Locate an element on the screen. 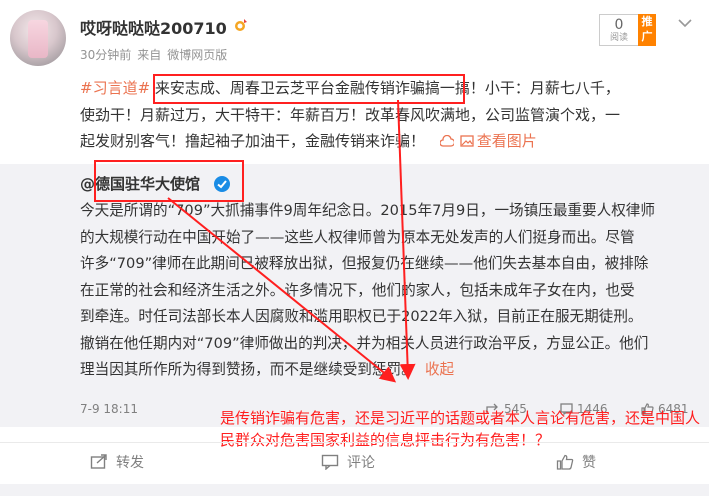 The height and width of the screenshot is (496, 709). comment-button: 评论 is located at coordinates (348, 462).